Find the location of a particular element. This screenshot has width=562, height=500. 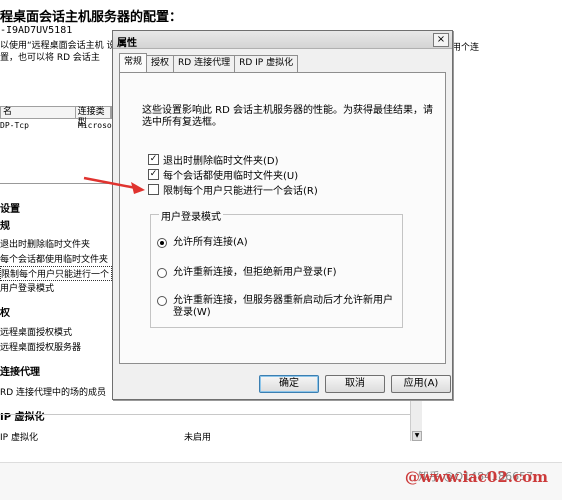

section-licensing: 权 is located at coordinates (5, 313).